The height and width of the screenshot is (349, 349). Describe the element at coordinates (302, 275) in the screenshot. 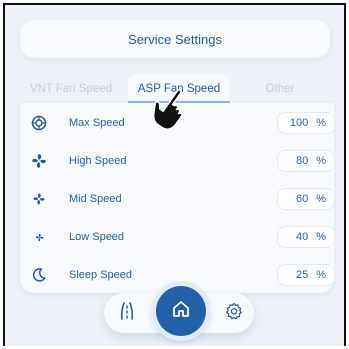

I see `speed-value: 25` at that location.